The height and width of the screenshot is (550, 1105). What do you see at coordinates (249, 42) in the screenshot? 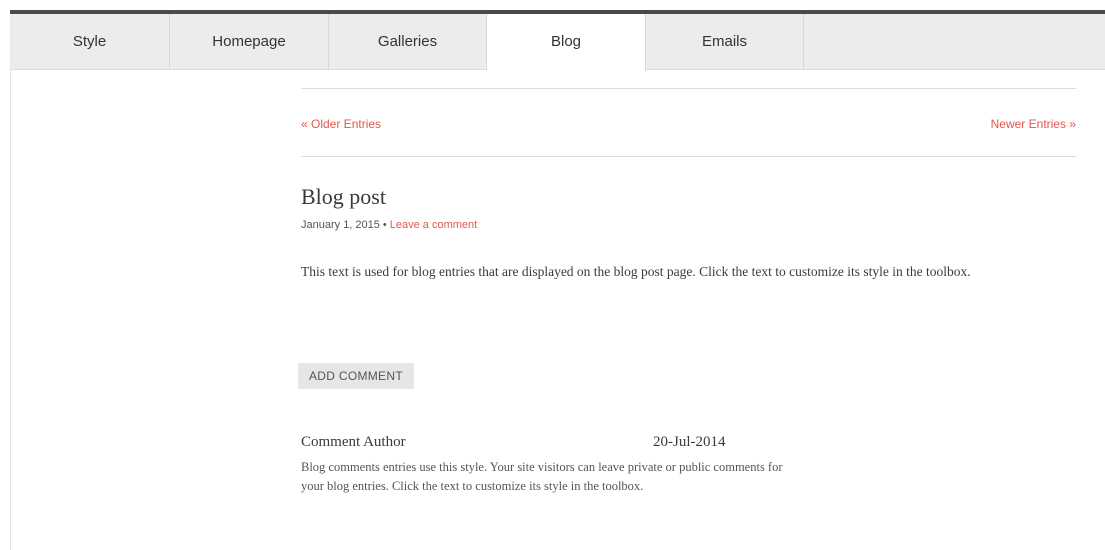
I see `tab-homepage: Homepage` at bounding box center [249, 42].